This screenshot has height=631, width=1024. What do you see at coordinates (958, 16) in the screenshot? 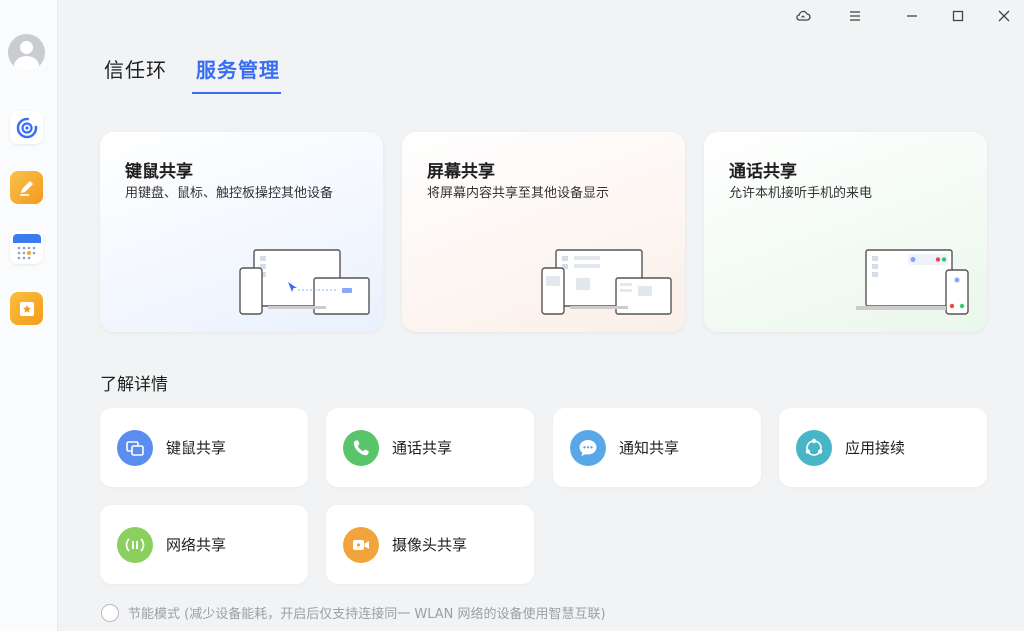
I see `maximize-icon` at bounding box center [958, 16].